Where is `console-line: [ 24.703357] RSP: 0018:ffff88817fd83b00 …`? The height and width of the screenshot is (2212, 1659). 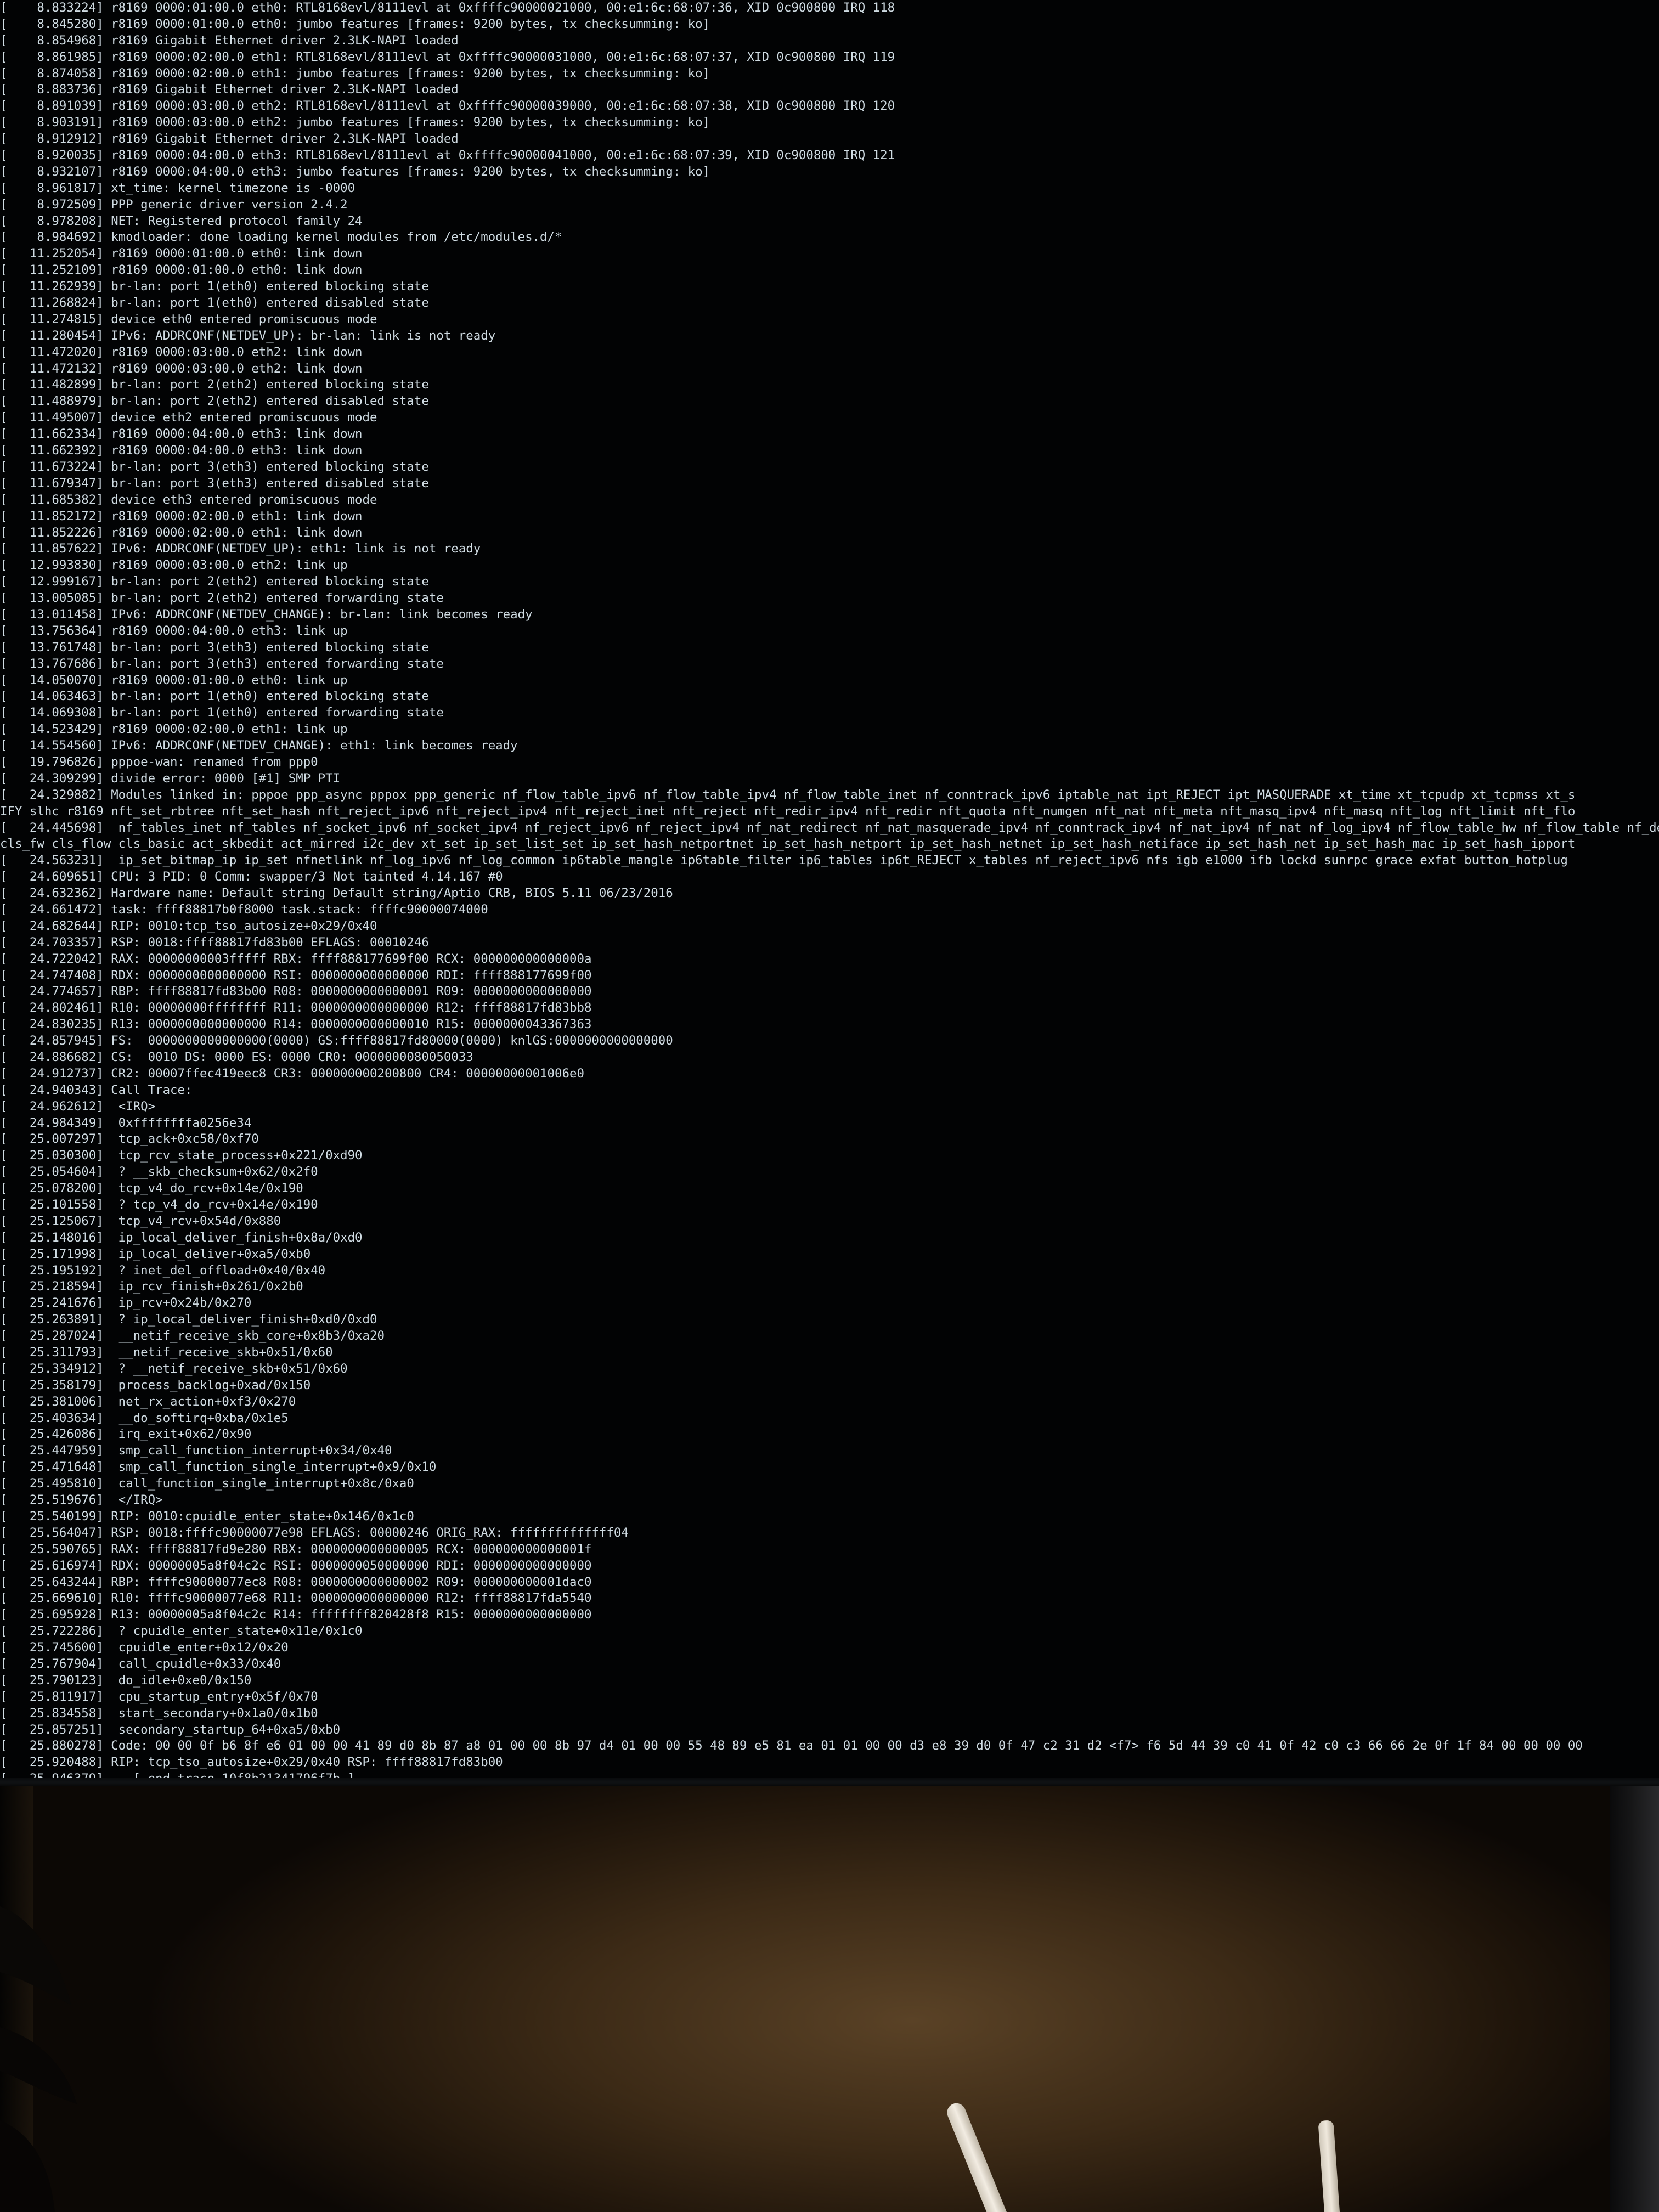
console-line: [ 24.703357] RSP: 0018:ffff88817fd83b00 … is located at coordinates (214, 943).